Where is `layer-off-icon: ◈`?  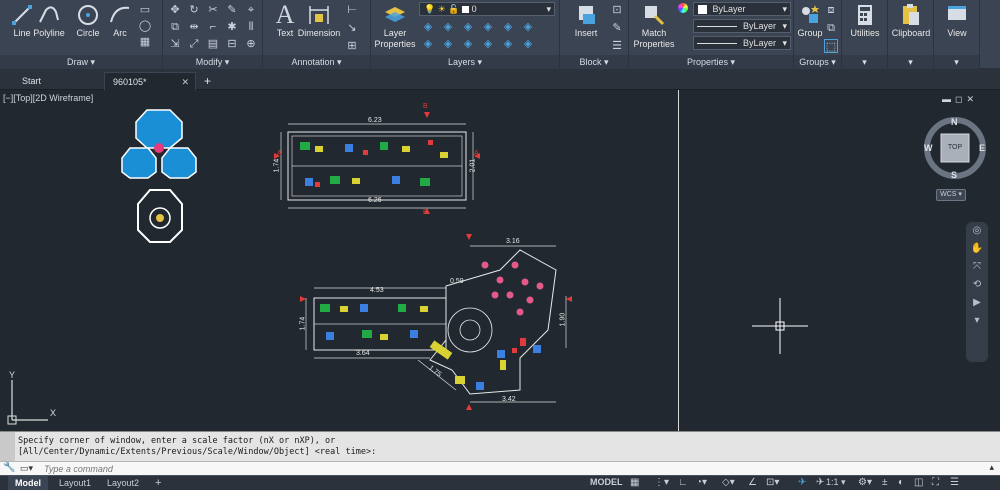 layer-off-icon: ◈ is located at coordinates (428, 27).